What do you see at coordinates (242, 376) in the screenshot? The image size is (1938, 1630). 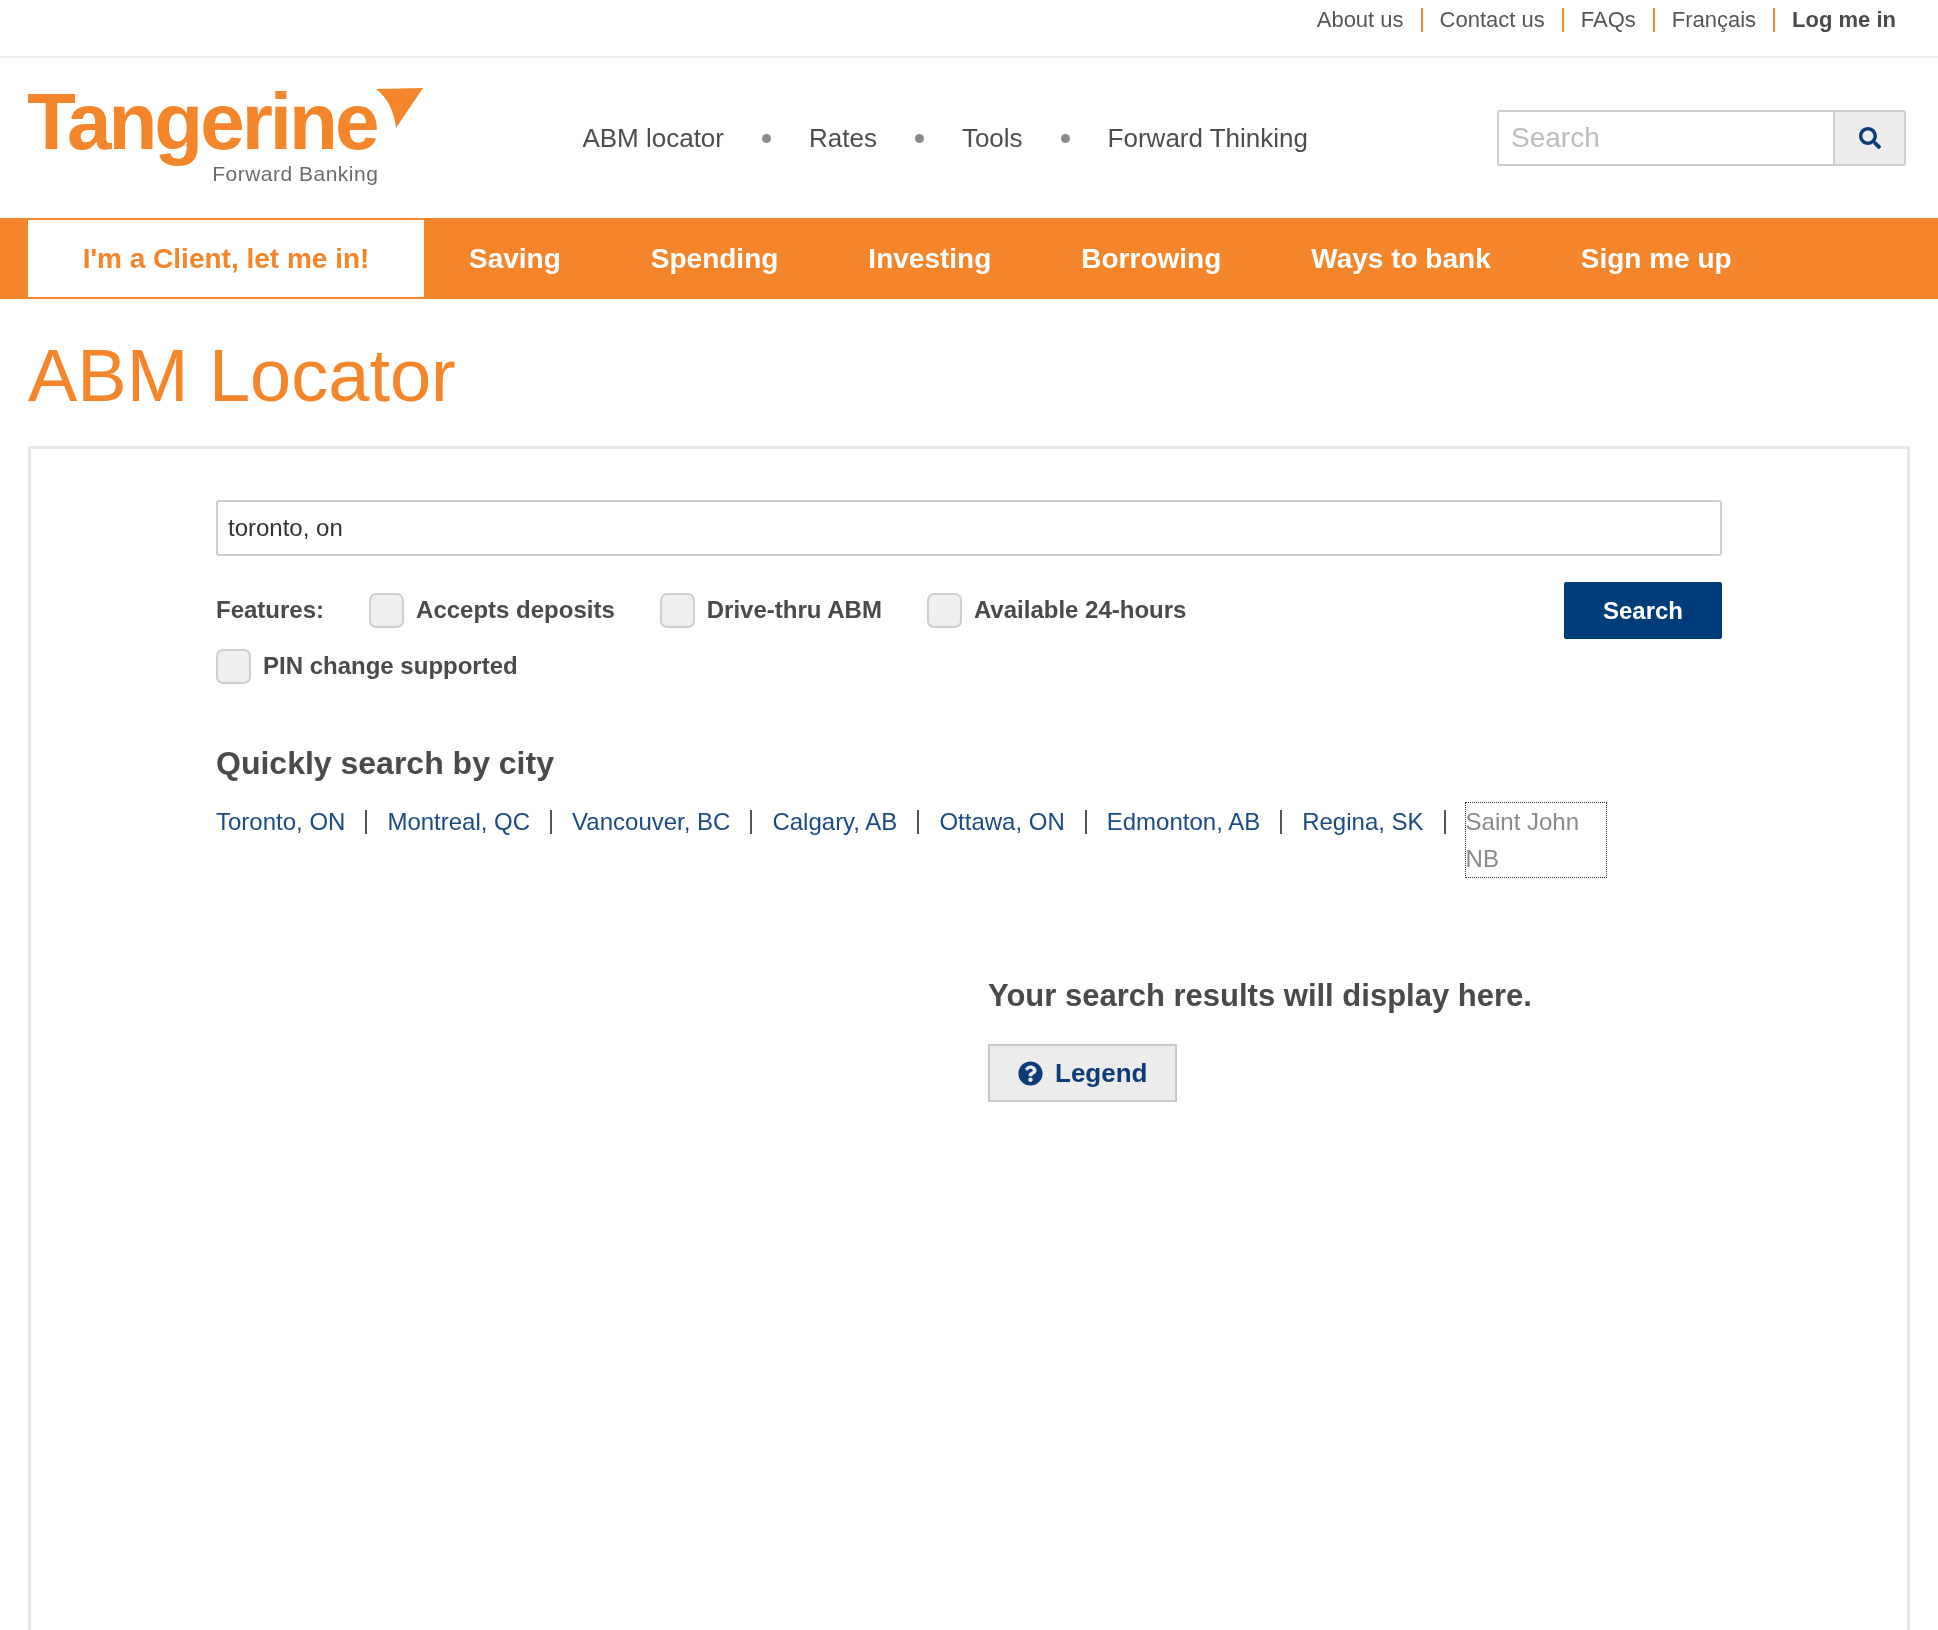 I see `page-title: ABM Locator` at bounding box center [242, 376].